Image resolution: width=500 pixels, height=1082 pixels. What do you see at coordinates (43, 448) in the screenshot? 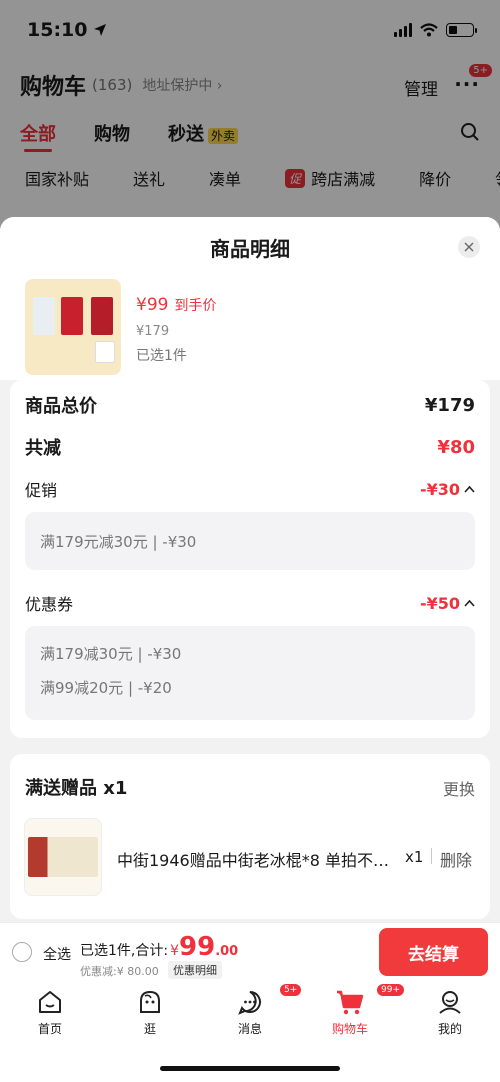
I see `reduce-label: 共减` at bounding box center [43, 448].